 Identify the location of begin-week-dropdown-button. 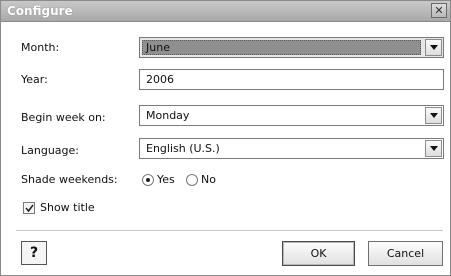
(433, 115).